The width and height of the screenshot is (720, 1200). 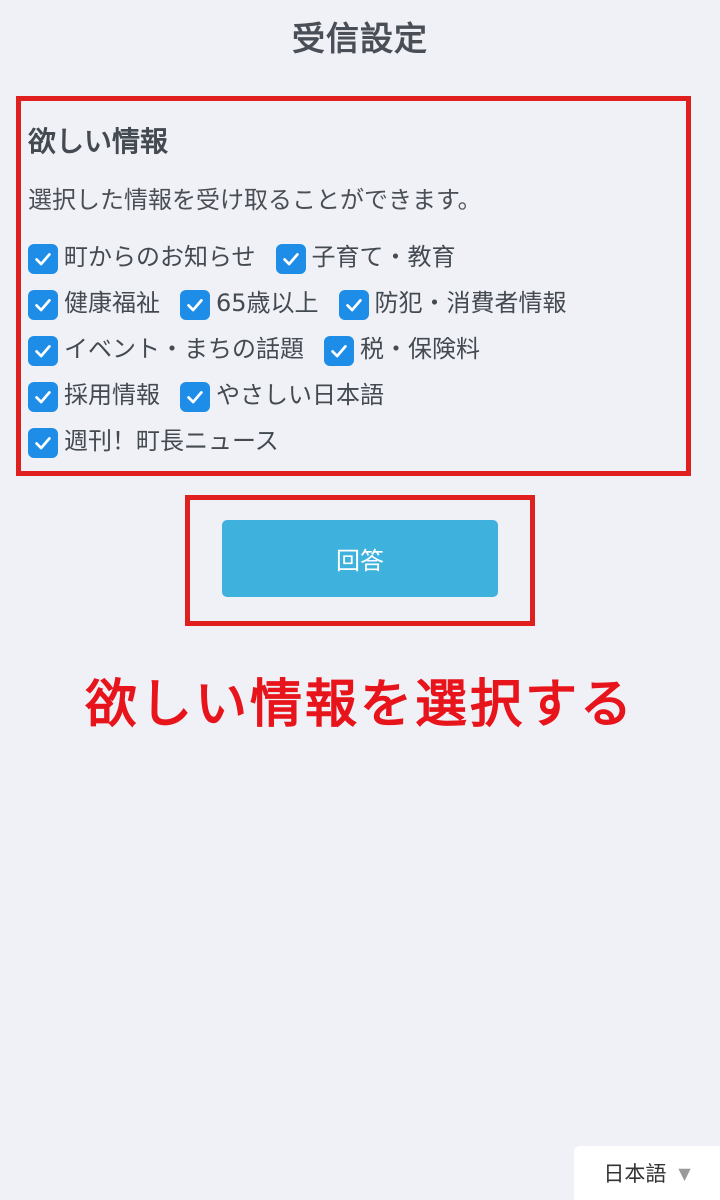 I want to click on page-title: 受信設定, so click(x=360, y=38).